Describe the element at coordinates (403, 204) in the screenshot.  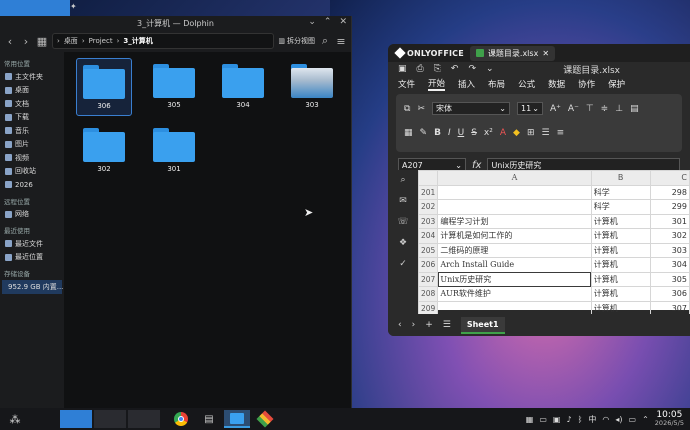
I see `comments-icon: ✉` at that location.